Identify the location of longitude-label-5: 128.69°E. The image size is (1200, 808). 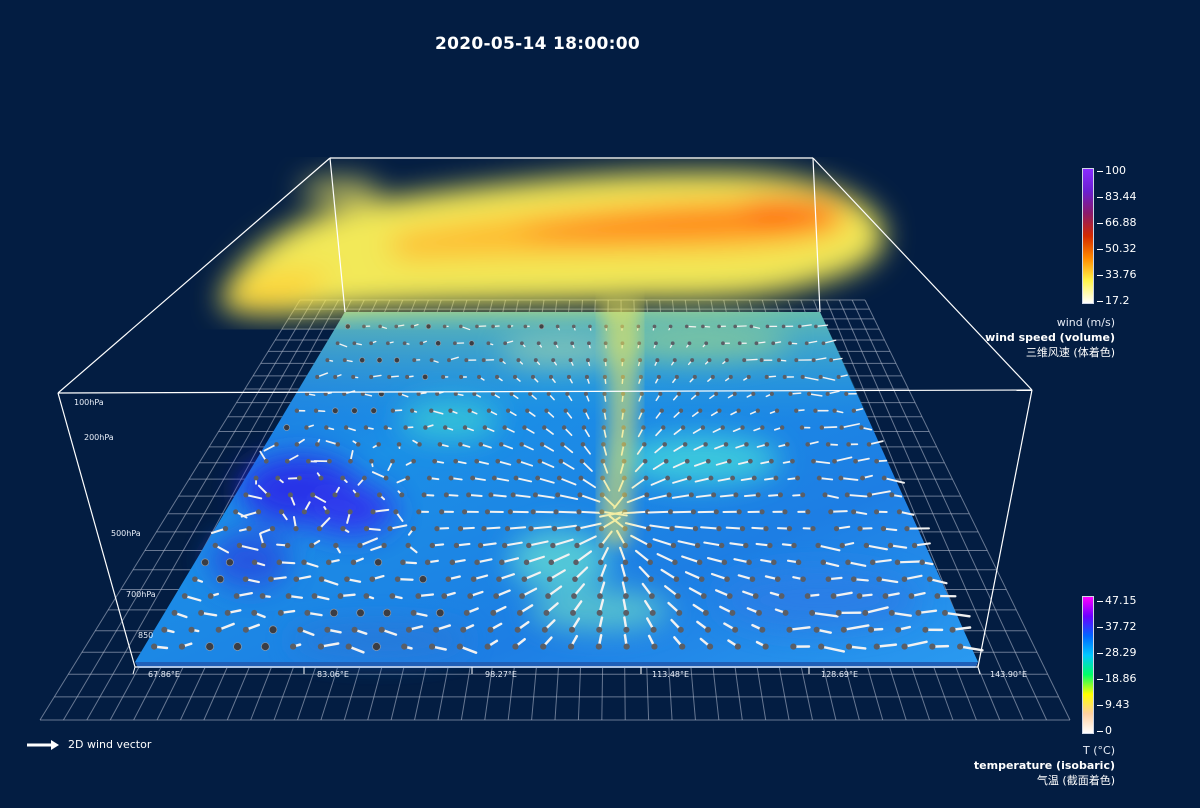
(840, 674).